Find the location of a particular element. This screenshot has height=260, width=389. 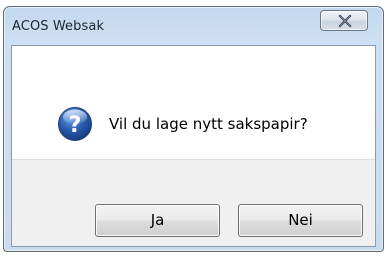

title-bar: ACOS Websak is located at coordinates (193, 25).